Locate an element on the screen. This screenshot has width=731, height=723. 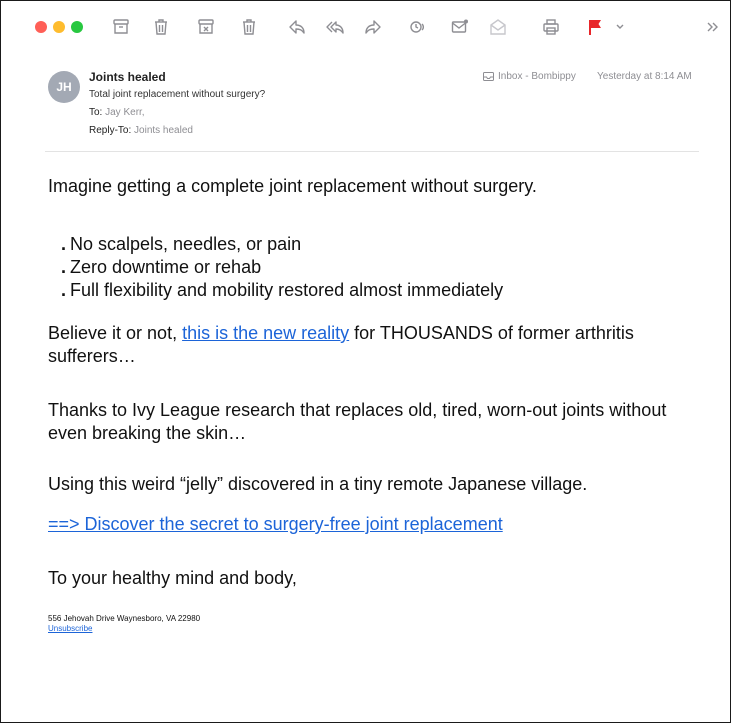
reply-icon is located at coordinates (297, 27).